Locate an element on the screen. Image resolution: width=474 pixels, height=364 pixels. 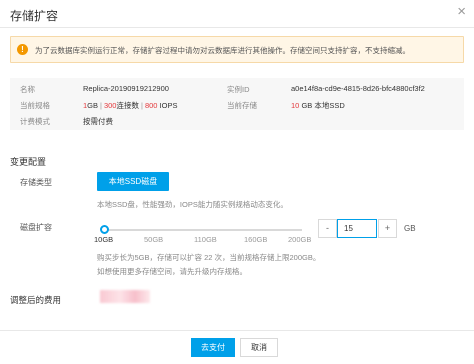
storage-type-description: 本地SSD盘，性能强劲，IOPS能力随实例规格动态变化。 is located at coordinates (192, 204).